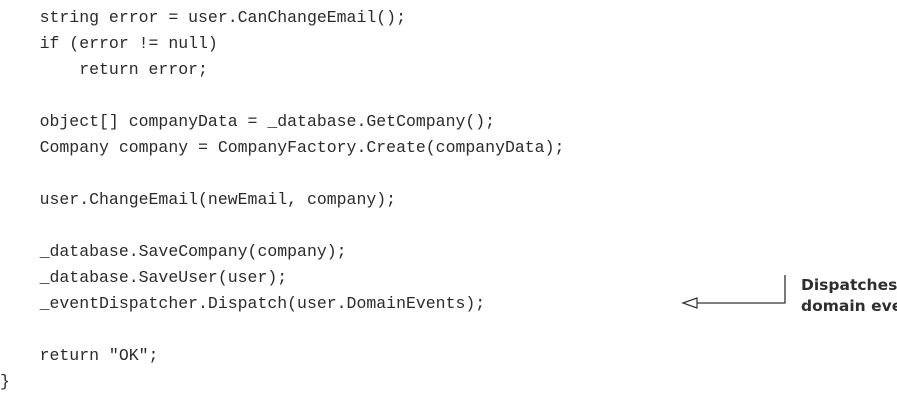 The height and width of the screenshot is (399, 897). I want to click on annotation-line-2: domain events, so click(849, 306).